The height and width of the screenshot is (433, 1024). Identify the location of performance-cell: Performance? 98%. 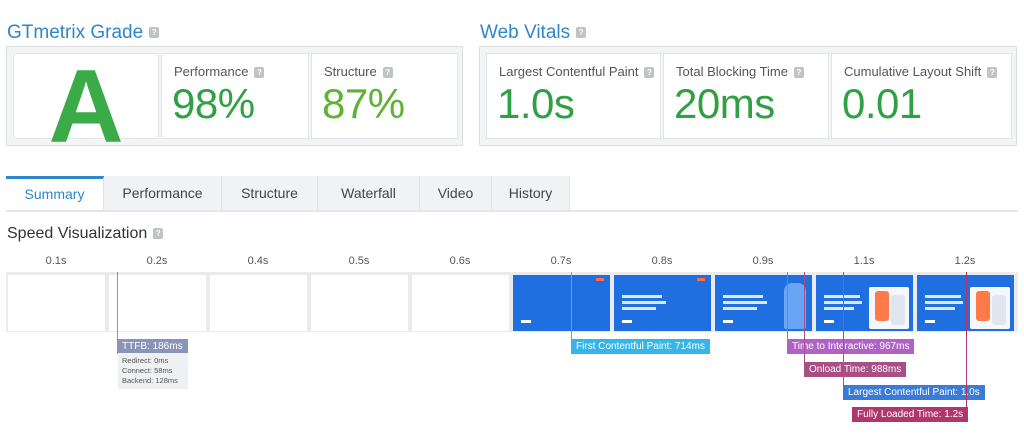
(235, 96).